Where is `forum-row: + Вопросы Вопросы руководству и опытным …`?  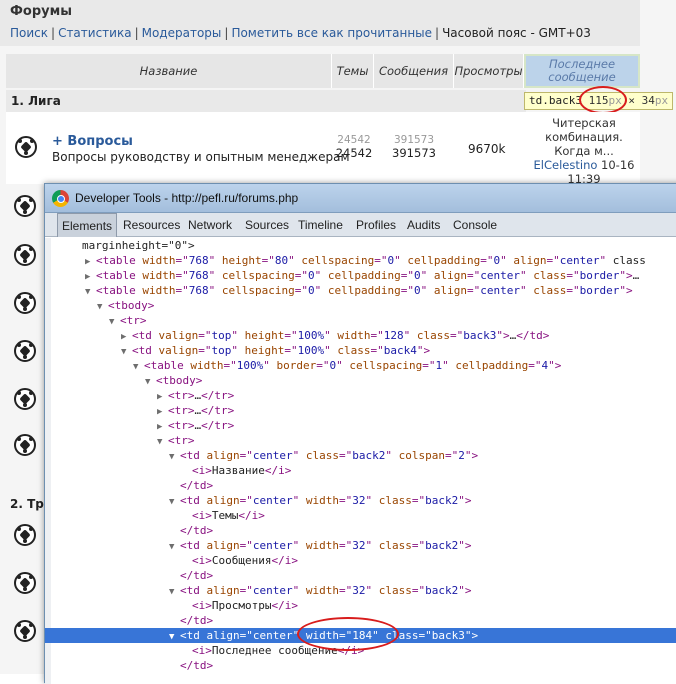 forum-row: + Вопросы Вопросы руководству и опытным … is located at coordinates (323, 149).